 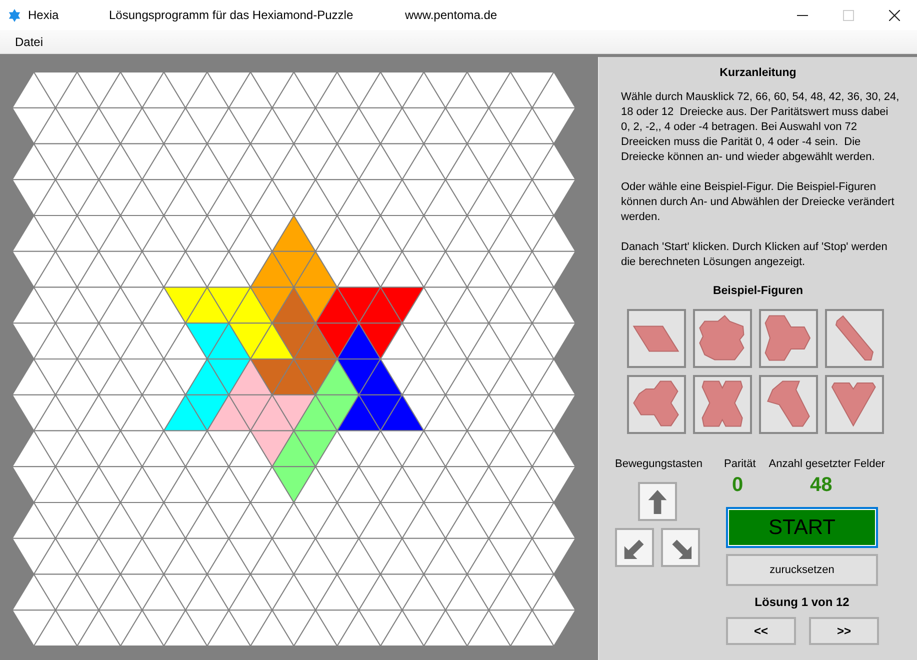 What do you see at coordinates (761, 631) in the screenshot?
I see `previous-solution-button: <<` at bounding box center [761, 631].